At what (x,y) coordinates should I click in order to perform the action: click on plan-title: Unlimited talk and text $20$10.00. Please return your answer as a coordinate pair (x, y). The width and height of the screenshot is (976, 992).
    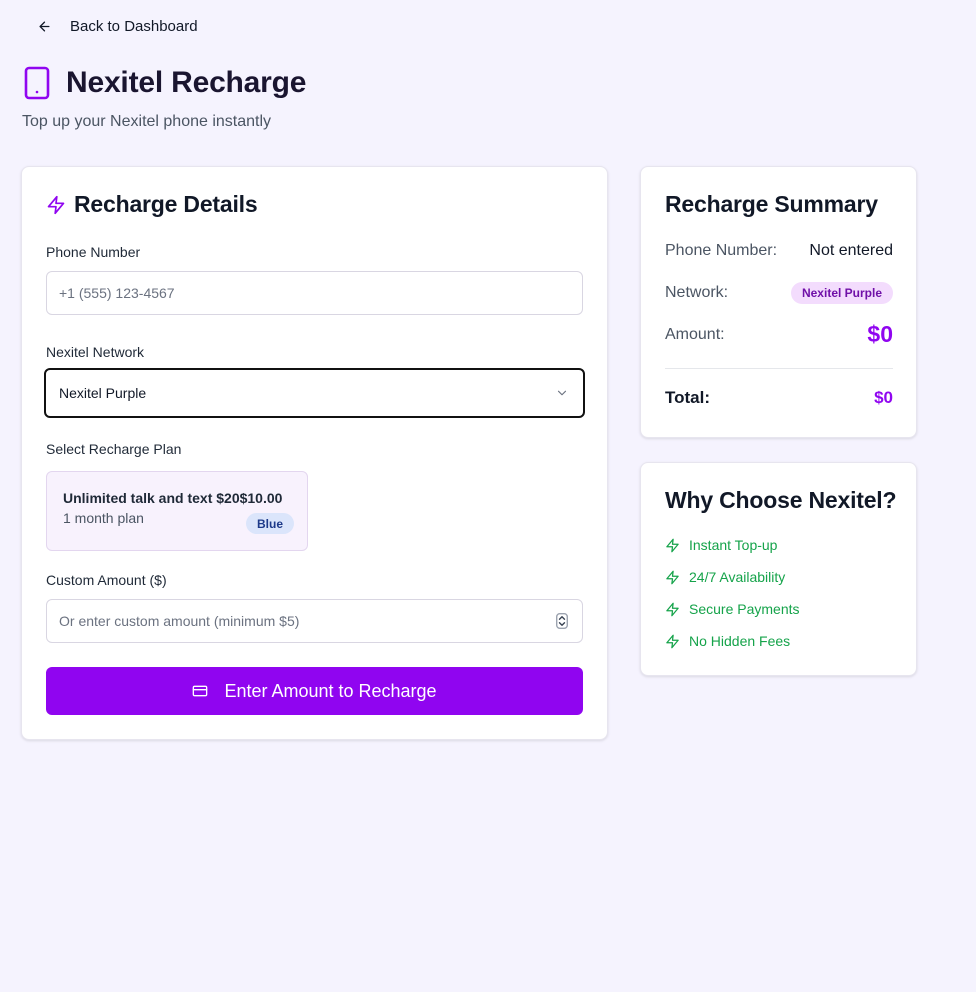
    Looking at the image, I should click on (172, 498).